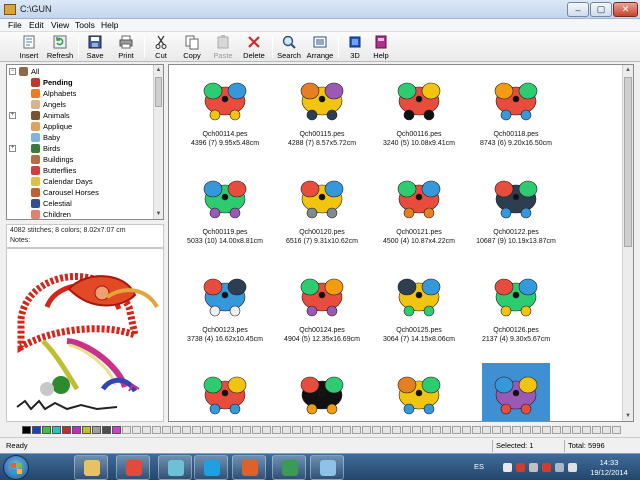 Image resolution: width=640 pixels, height=480 pixels. Describe the element at coordinates (12, 148) in the screenshot. I see `expand-icon: +` at that location.